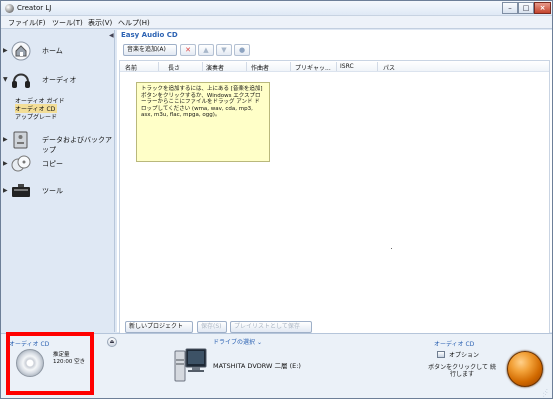 The height and width of the screenshot is (399, 553). What do you see at coordinates (69, 362) in the screenshot?
I see `capacity-value: 120:00 空き` at bounding box center [69, 362].